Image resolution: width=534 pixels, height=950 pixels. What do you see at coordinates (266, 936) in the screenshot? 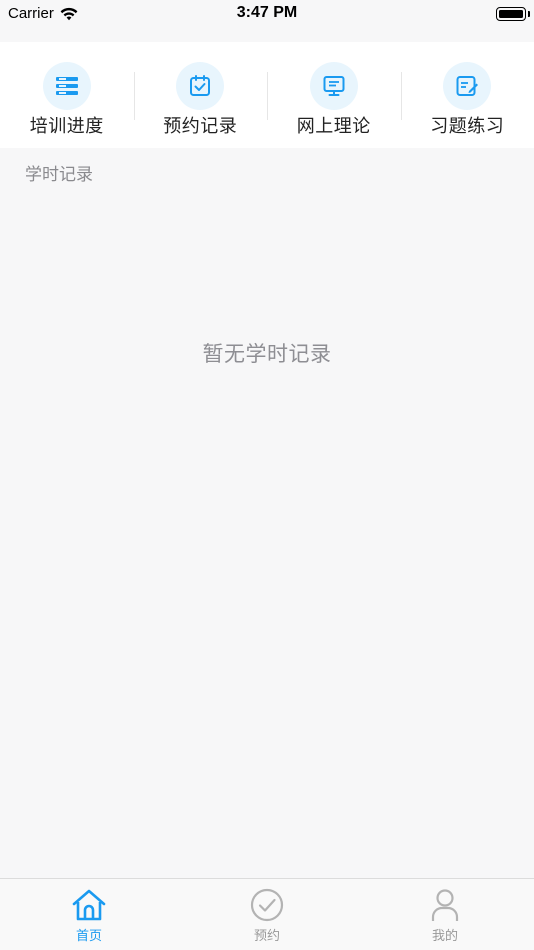
I see `tab-label: 预约` at bounding box center [266, 936].